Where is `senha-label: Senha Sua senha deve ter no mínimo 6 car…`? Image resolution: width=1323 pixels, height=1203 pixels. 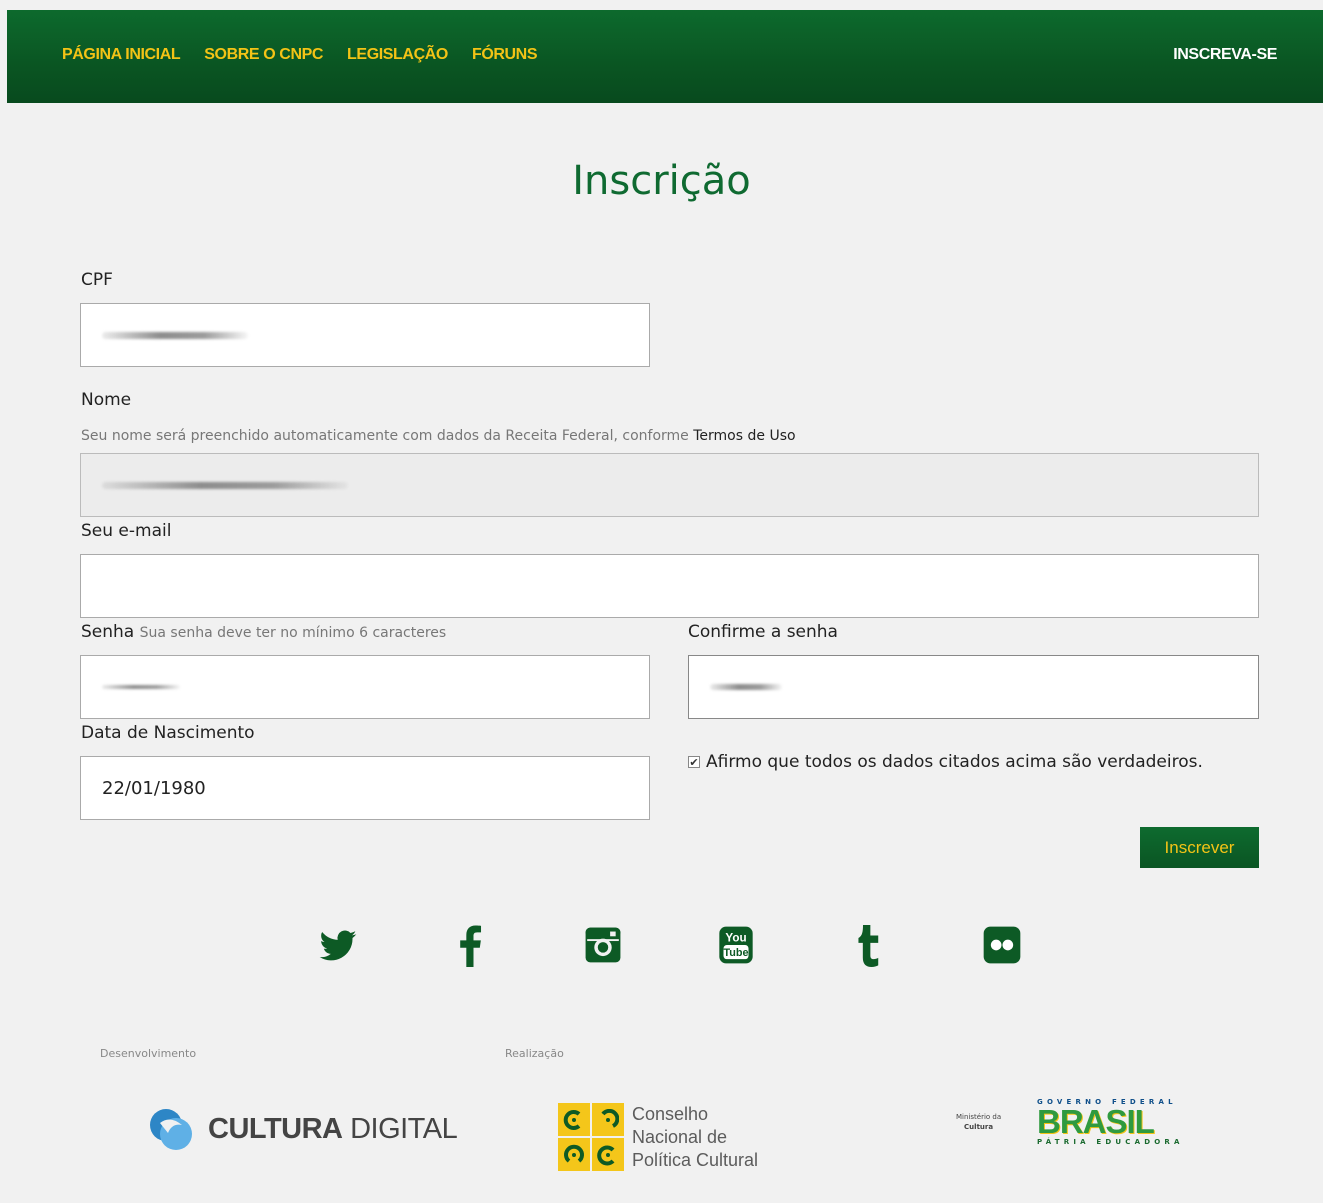 senha-label: Senha Sua senha deve ter no mínimo 6 car… is located at coordinates (263, 632).